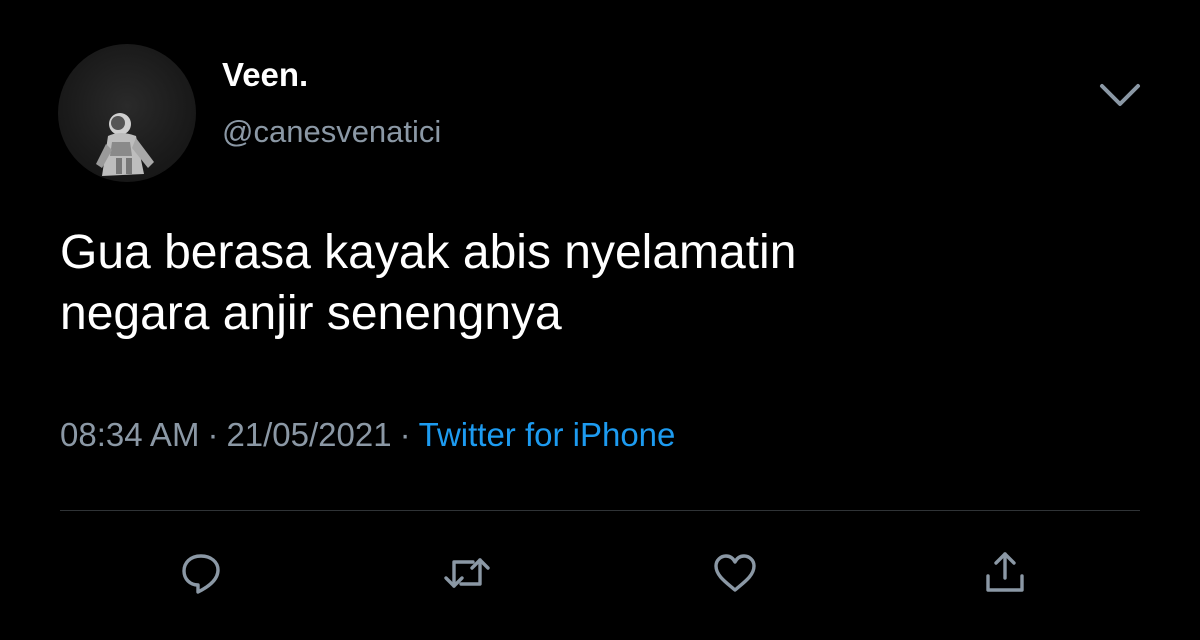  Describe the element at coordinates (311, 313) in the screenshot. I see `tweet-text-line: negara anjir senengnya` at that location.